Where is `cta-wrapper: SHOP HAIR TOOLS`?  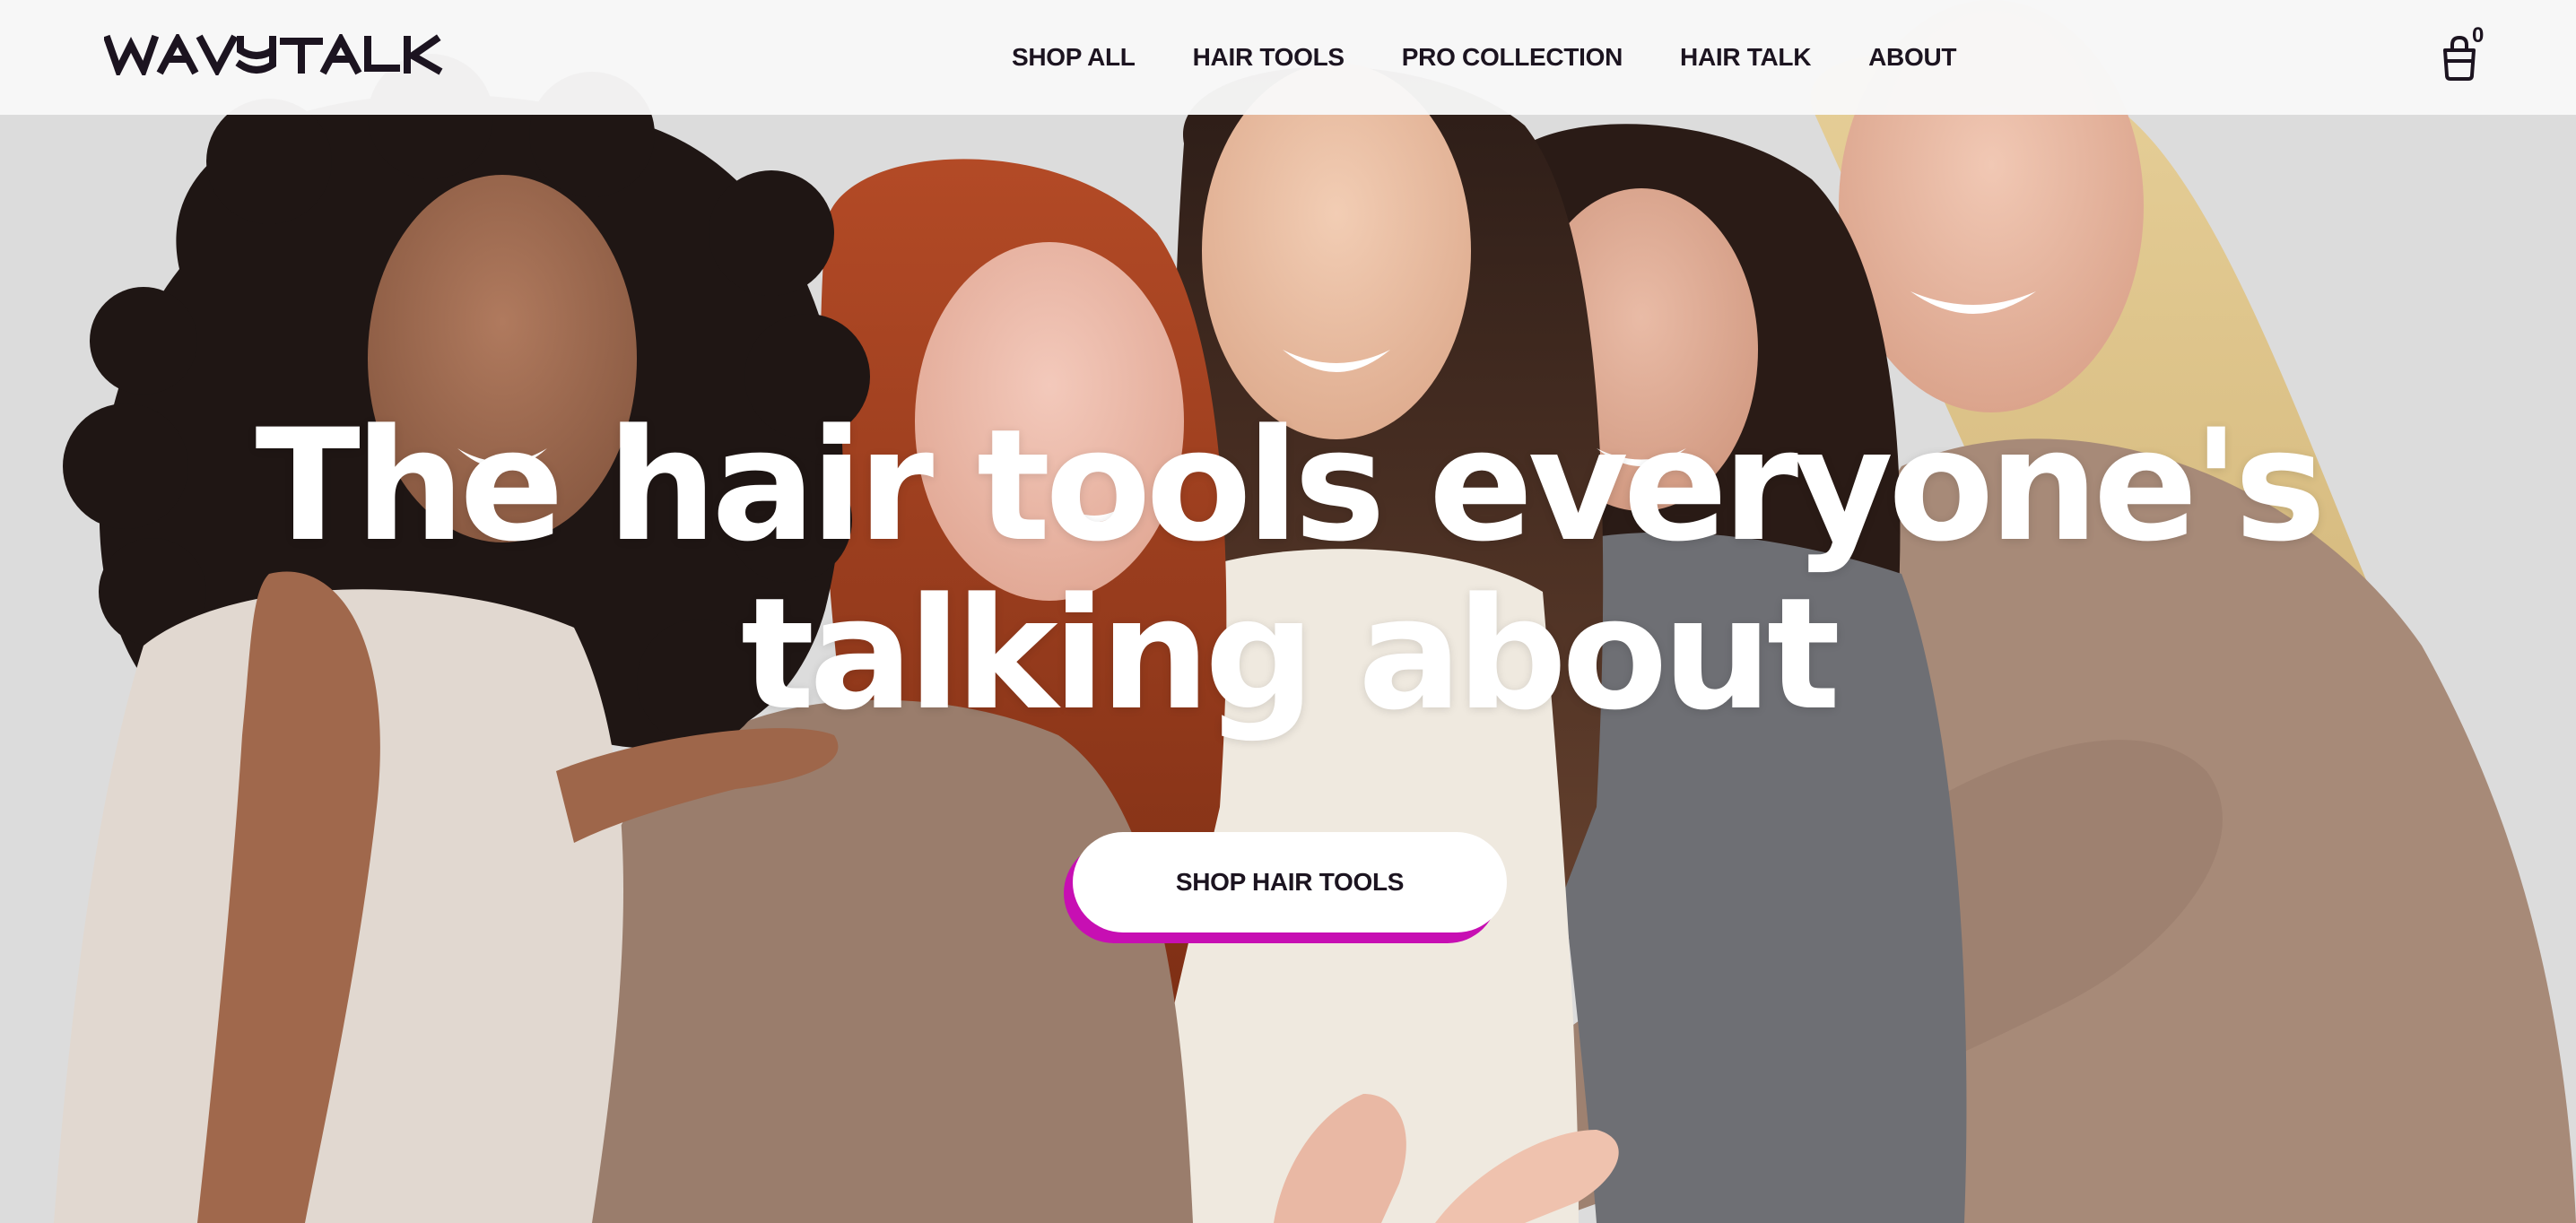 cta-wrapper: SHOP HAIR TOOLS is located at coordinates (1286, 889).